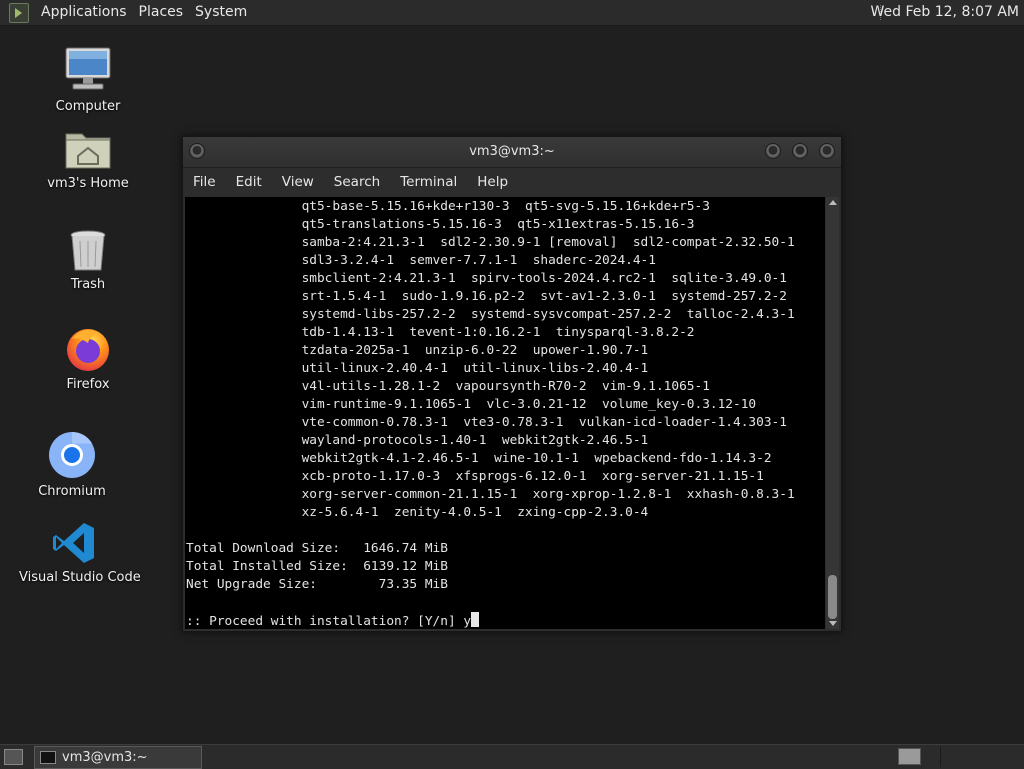 The height and width of the screenshot is (769, 1024). I want to click on terminal-prompt-line: :: Proceed with installation? [Y/n] y, so click(333, 620).